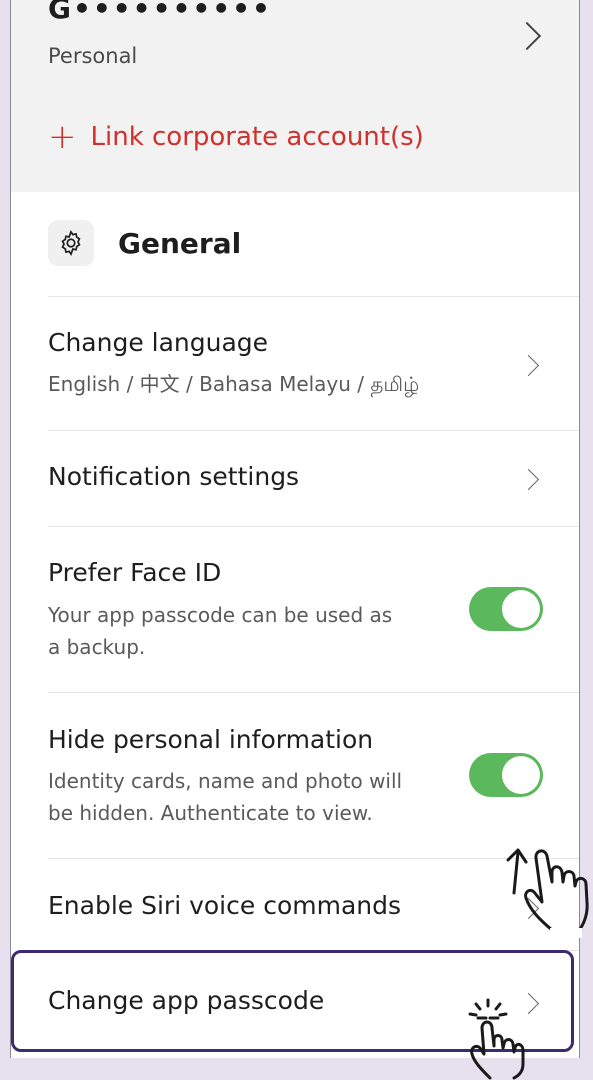  I want to click on general-section-header: General, so click(144, 243).